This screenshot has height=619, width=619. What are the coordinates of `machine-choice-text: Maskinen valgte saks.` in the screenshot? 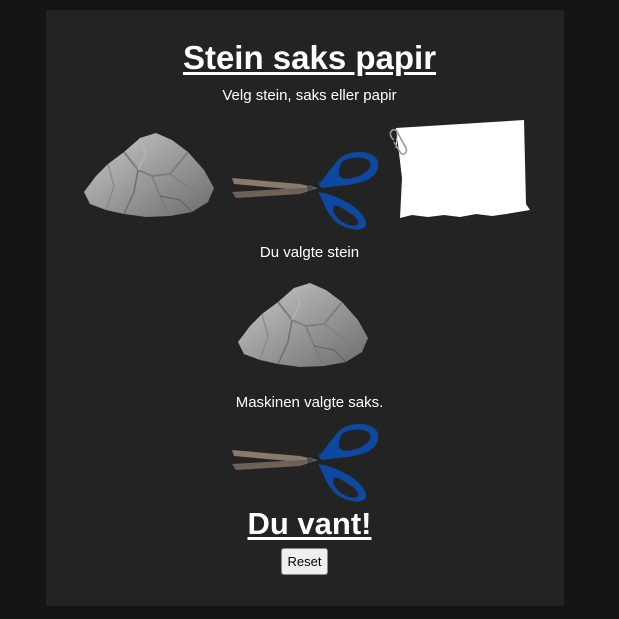 It's located at (309, 402).